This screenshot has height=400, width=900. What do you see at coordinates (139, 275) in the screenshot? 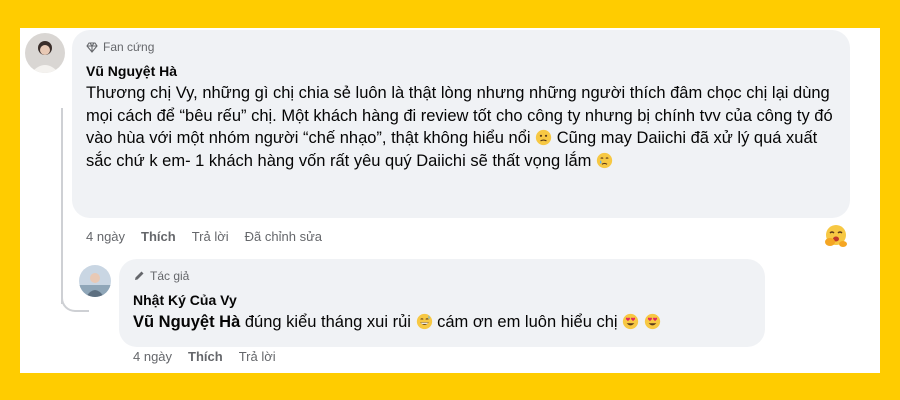
I see `pencil-icon` at bounding box center [139, 275].